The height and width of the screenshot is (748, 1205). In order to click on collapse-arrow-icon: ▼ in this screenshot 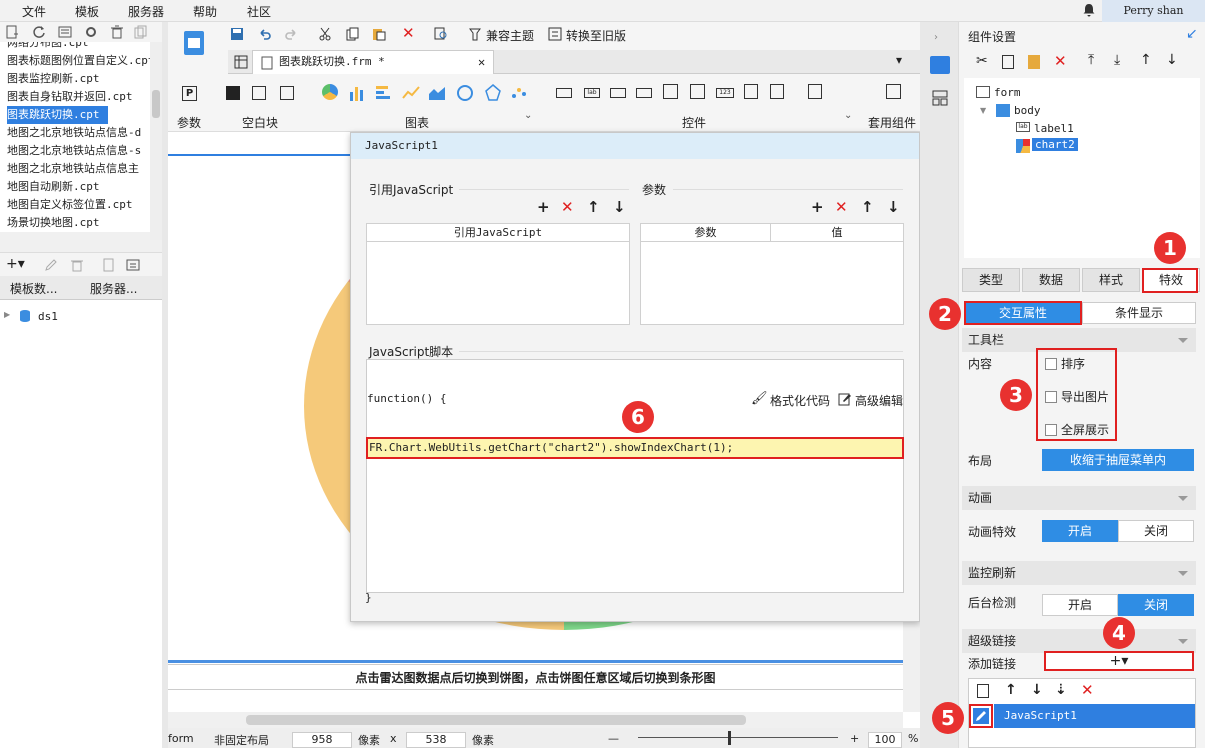, I will do `click(983, 110)`.